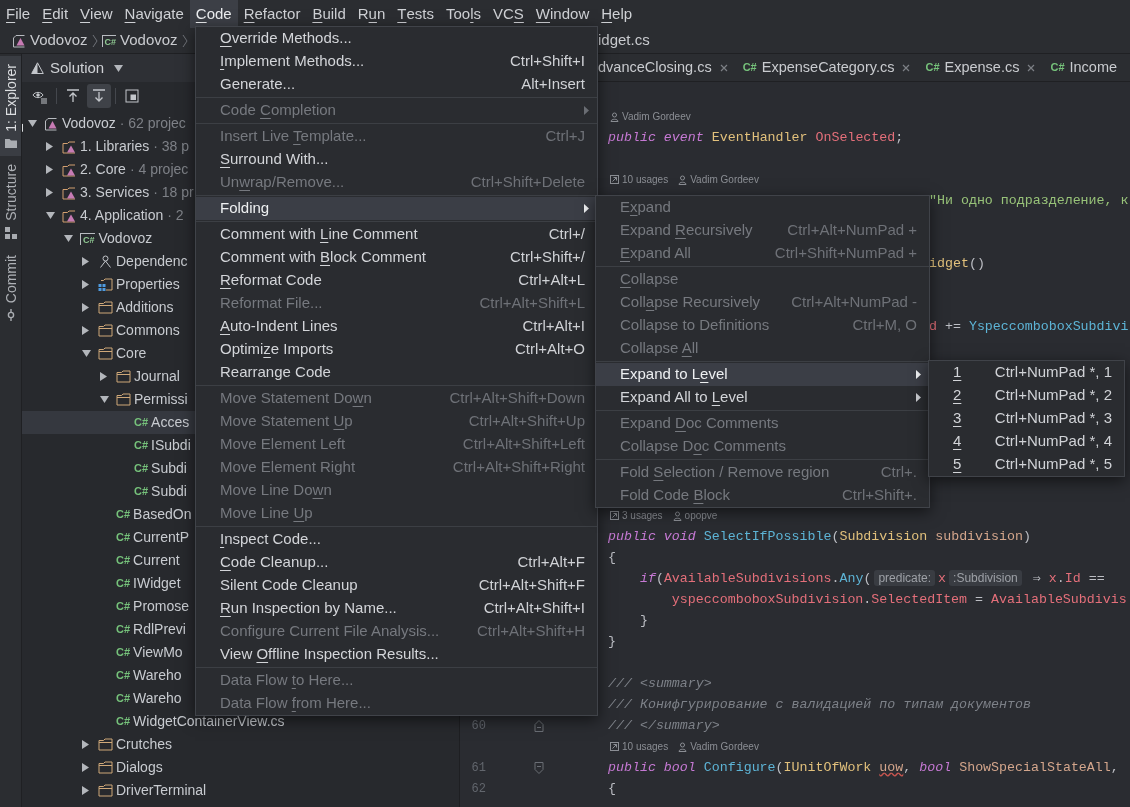  What do you see at coordinates (108, 514) in the screenshot?
I see `tree-item: C# BasedOn` at bounding box center [108, 514].